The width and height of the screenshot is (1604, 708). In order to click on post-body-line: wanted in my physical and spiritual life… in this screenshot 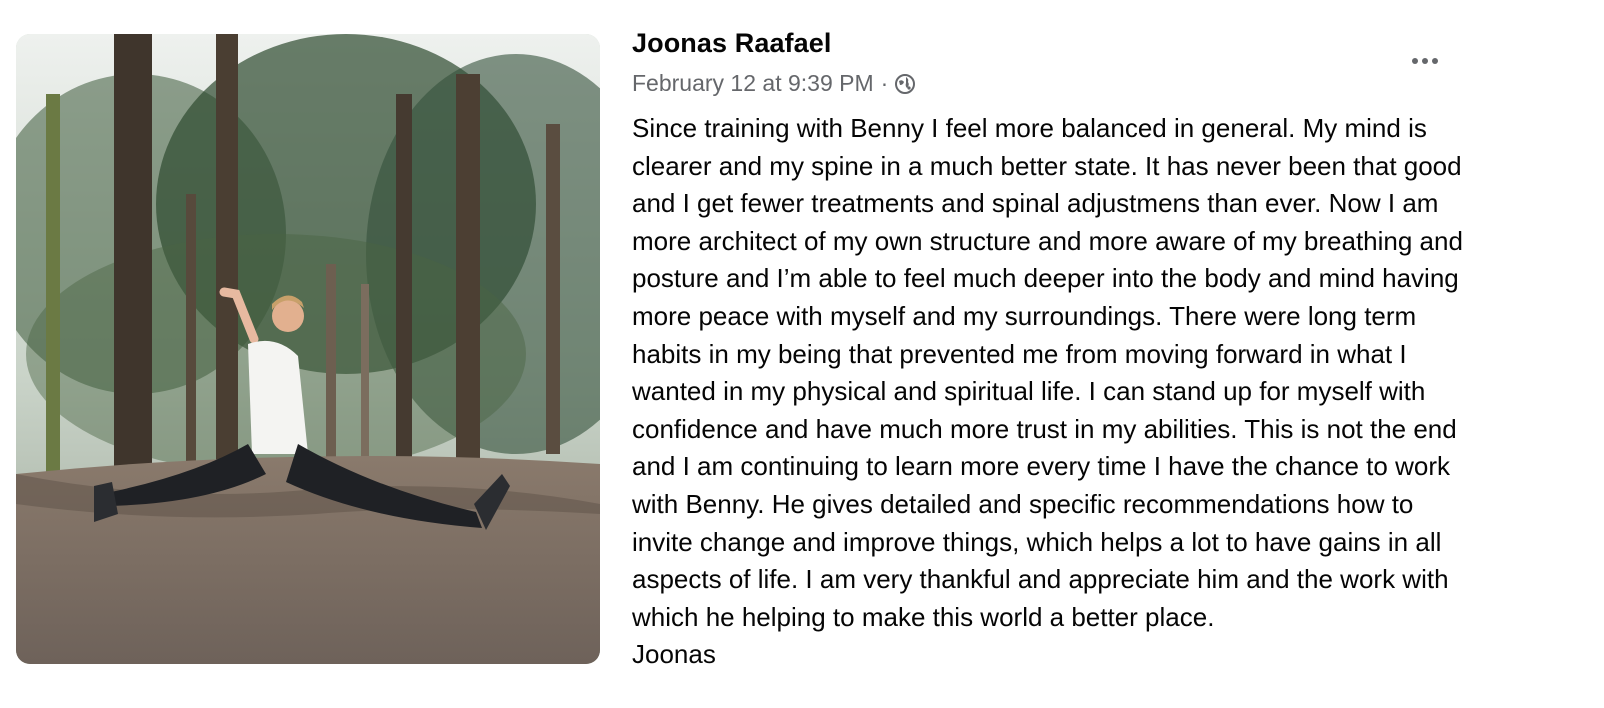, I will do `click(1029, 391)`.